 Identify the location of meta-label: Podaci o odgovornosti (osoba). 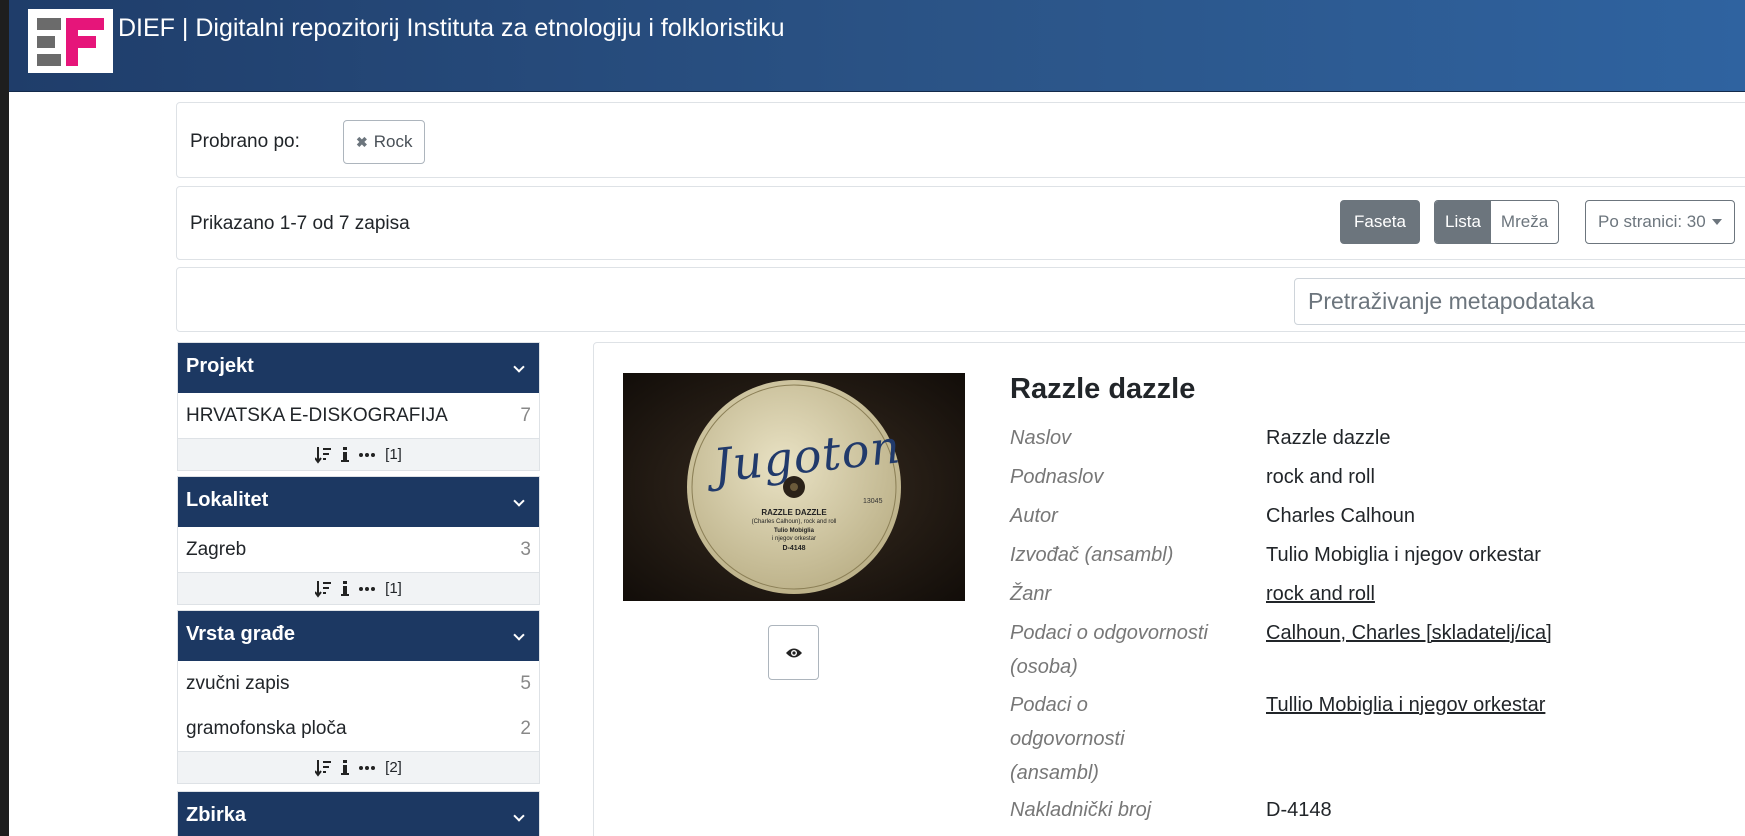
(1109, 650).